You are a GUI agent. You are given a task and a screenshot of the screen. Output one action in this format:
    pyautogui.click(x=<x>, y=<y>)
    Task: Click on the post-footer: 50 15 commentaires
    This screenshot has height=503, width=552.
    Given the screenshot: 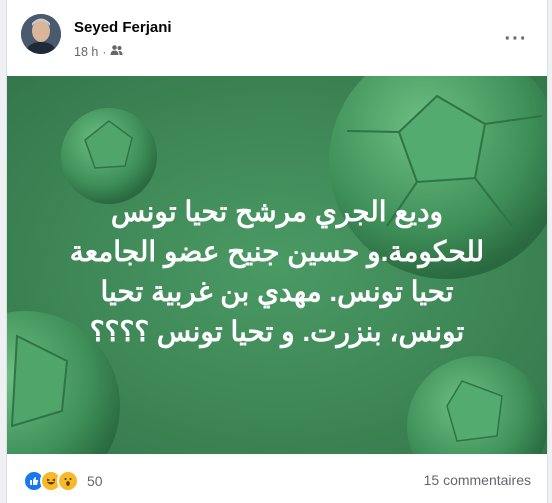 What is the action you would take?
    pyautogui.click(x=277, y=478)
    